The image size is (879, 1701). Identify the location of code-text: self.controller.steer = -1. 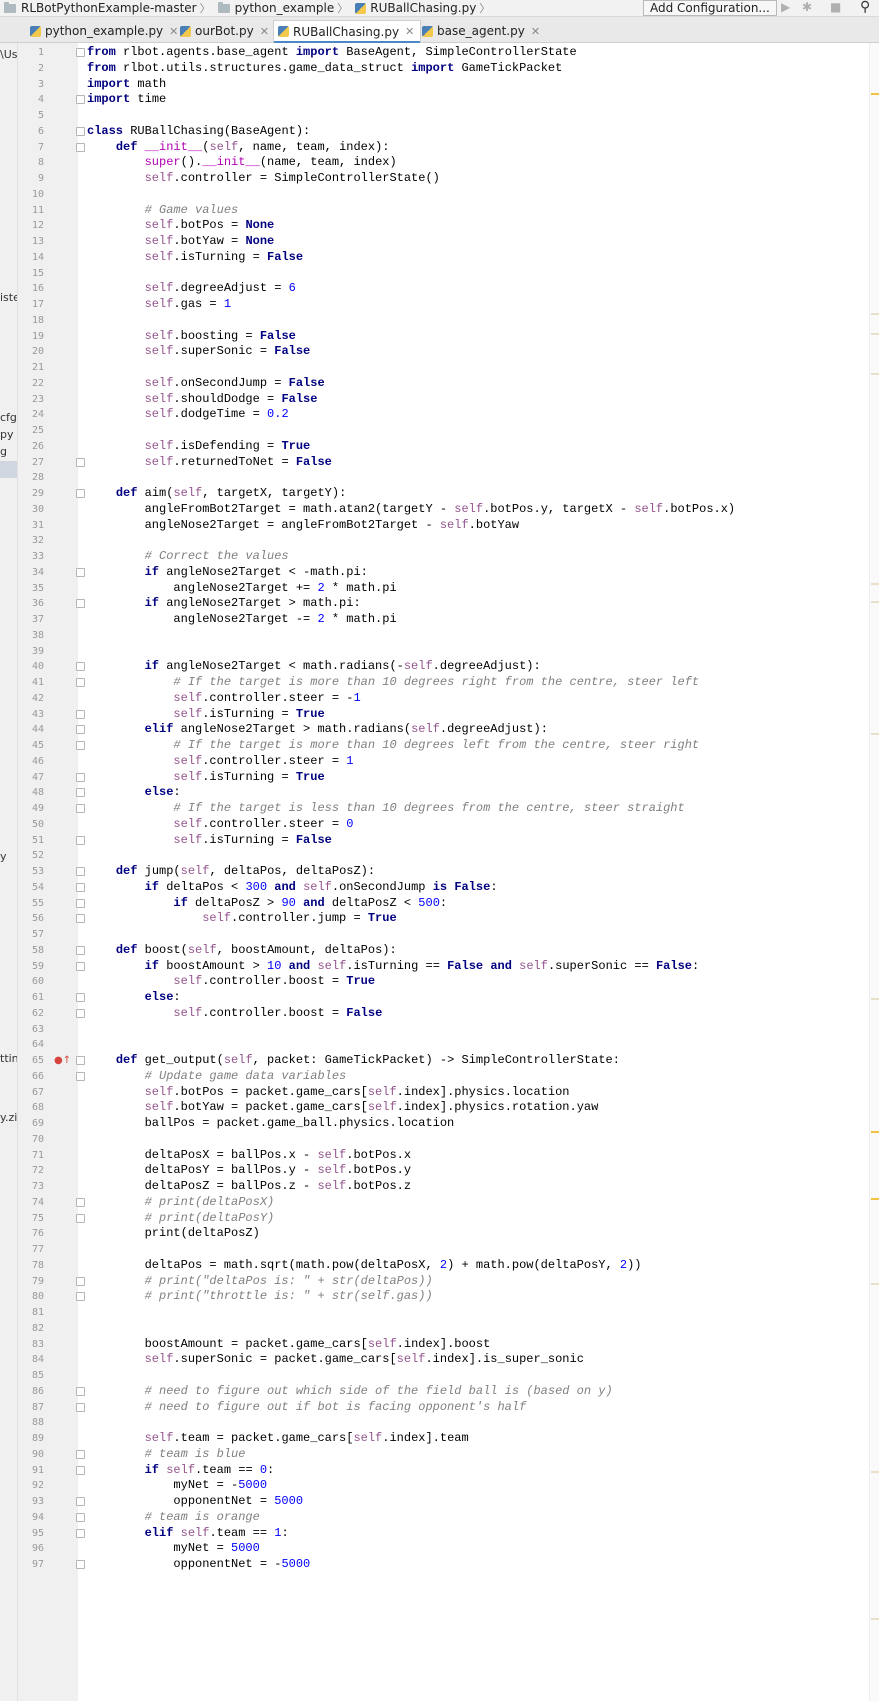
(223, 698).